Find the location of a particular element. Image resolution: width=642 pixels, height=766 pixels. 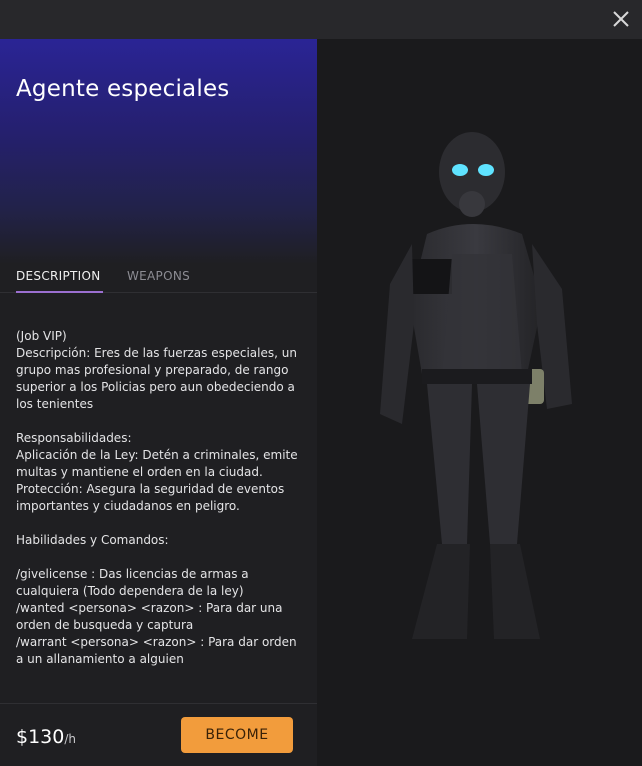

tab-weapons: WEAPONS is located at coordinates (158, 276).